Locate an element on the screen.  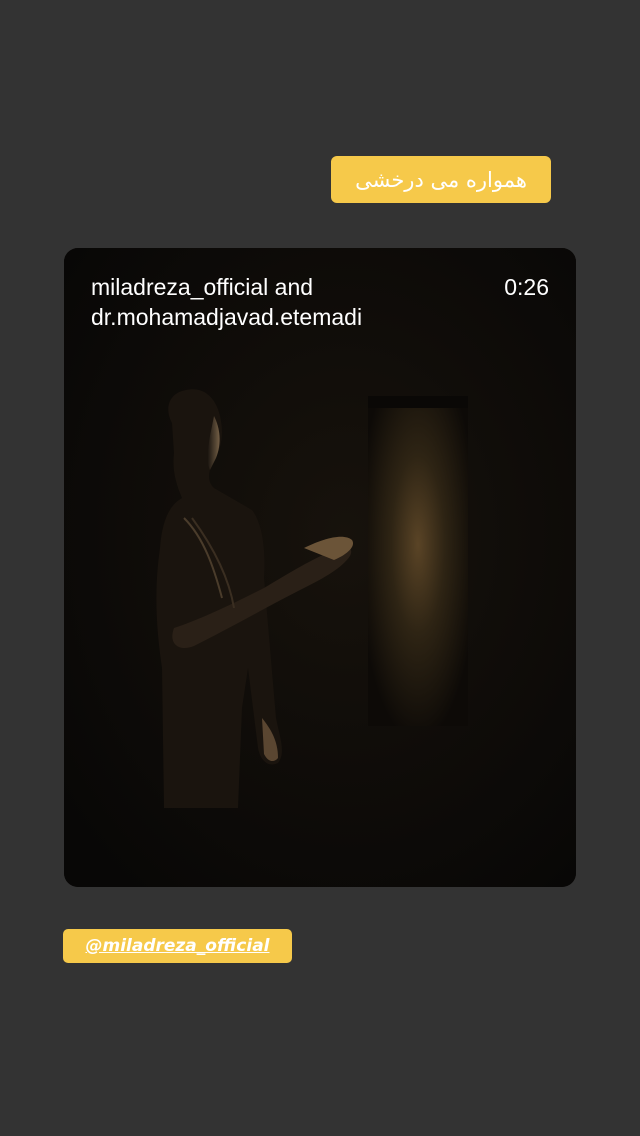
caption-sticker: همواره می درخشی is located at coordinates (441, 179).